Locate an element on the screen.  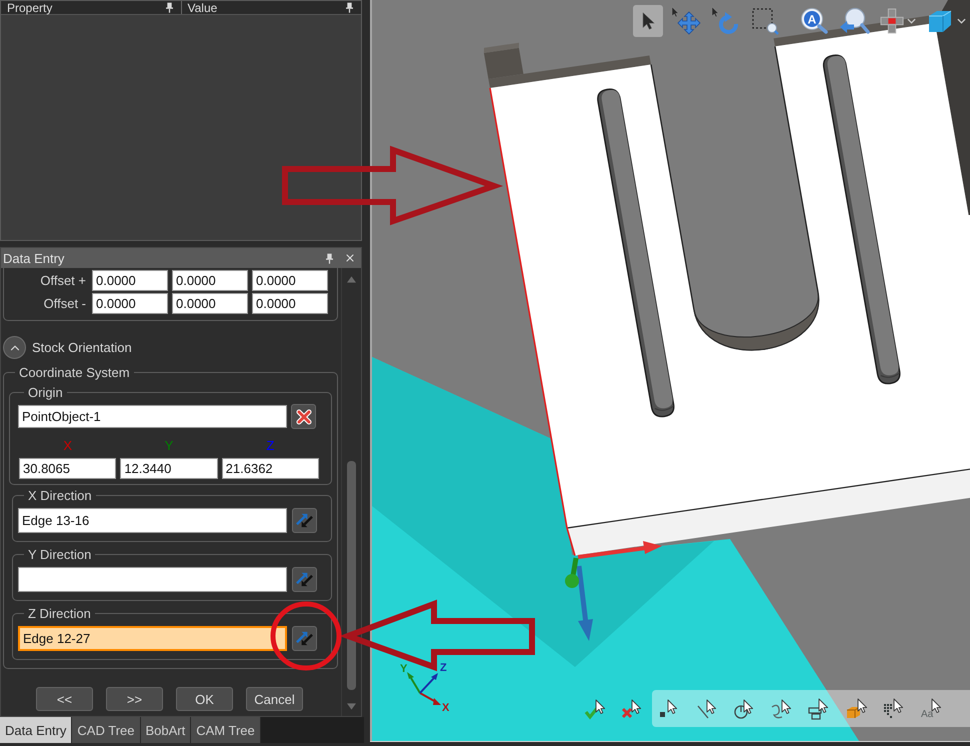
group-label: Origin is located at coordinates (45, 392).